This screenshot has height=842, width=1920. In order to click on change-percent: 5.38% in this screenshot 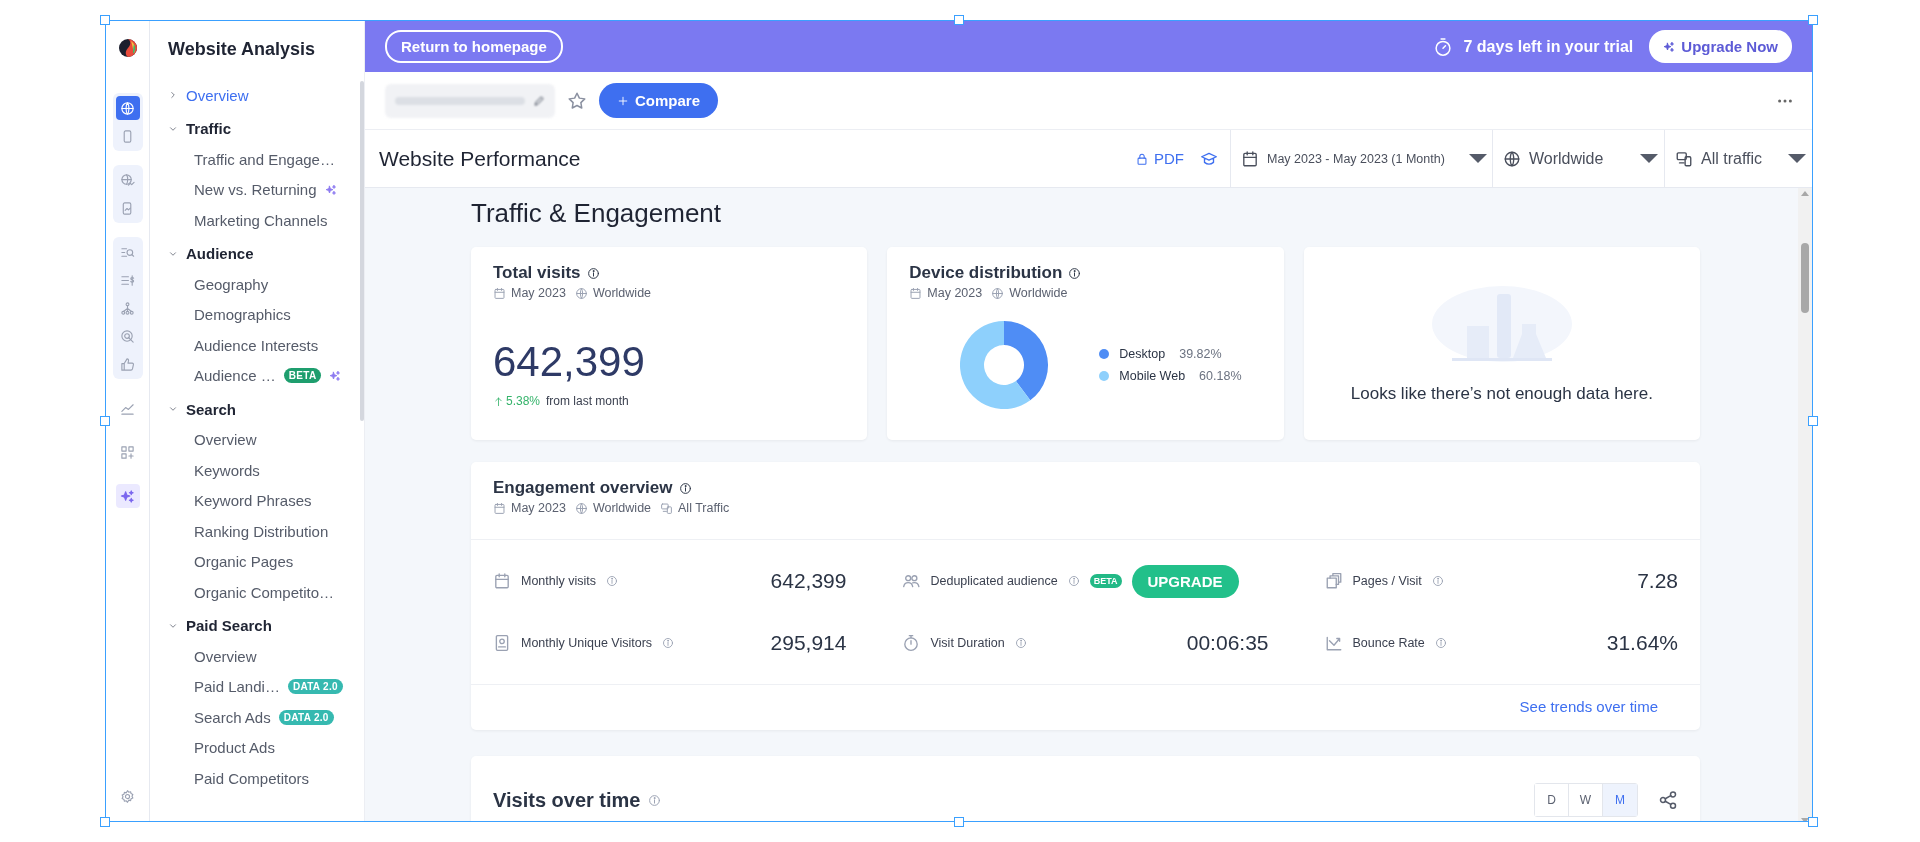, I will do `click(523, 401)`.